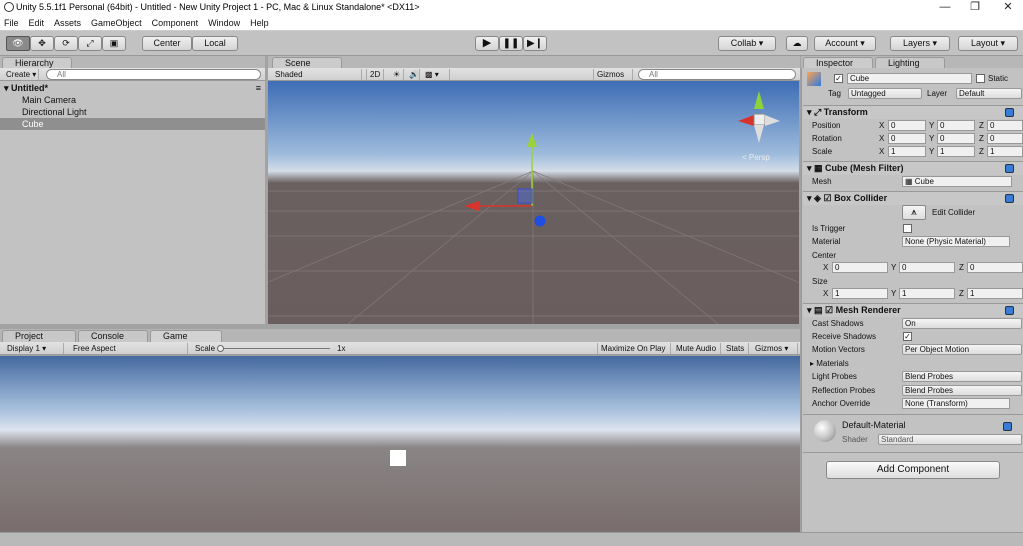 The width and height of the screenshot is (1023, 546). What do you see at coordinates (717, 74) in the screenshot?
I see `scene-search-input: All` at bounding box center [717, 74].